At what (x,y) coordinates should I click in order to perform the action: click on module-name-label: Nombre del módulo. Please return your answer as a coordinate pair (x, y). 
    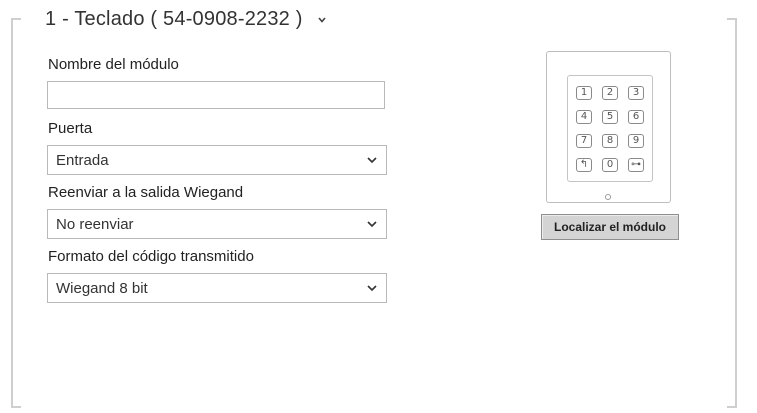
    Looking at the image, I should click on (113, 64).